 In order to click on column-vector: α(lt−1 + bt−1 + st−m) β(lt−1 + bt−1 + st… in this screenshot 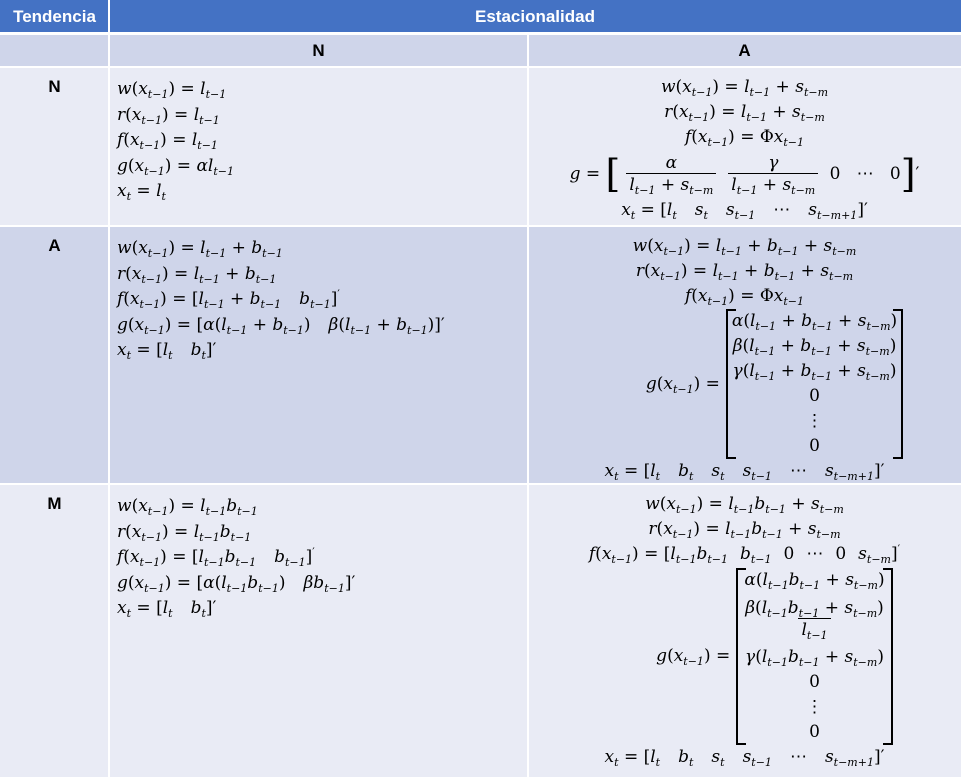, I will do `click(814, 384)`.